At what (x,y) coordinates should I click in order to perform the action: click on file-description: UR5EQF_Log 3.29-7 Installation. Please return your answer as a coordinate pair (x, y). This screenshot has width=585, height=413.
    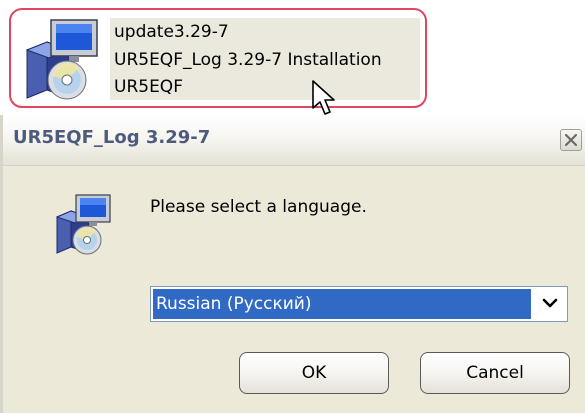
    Looking at the image, I should click on (248, 60).